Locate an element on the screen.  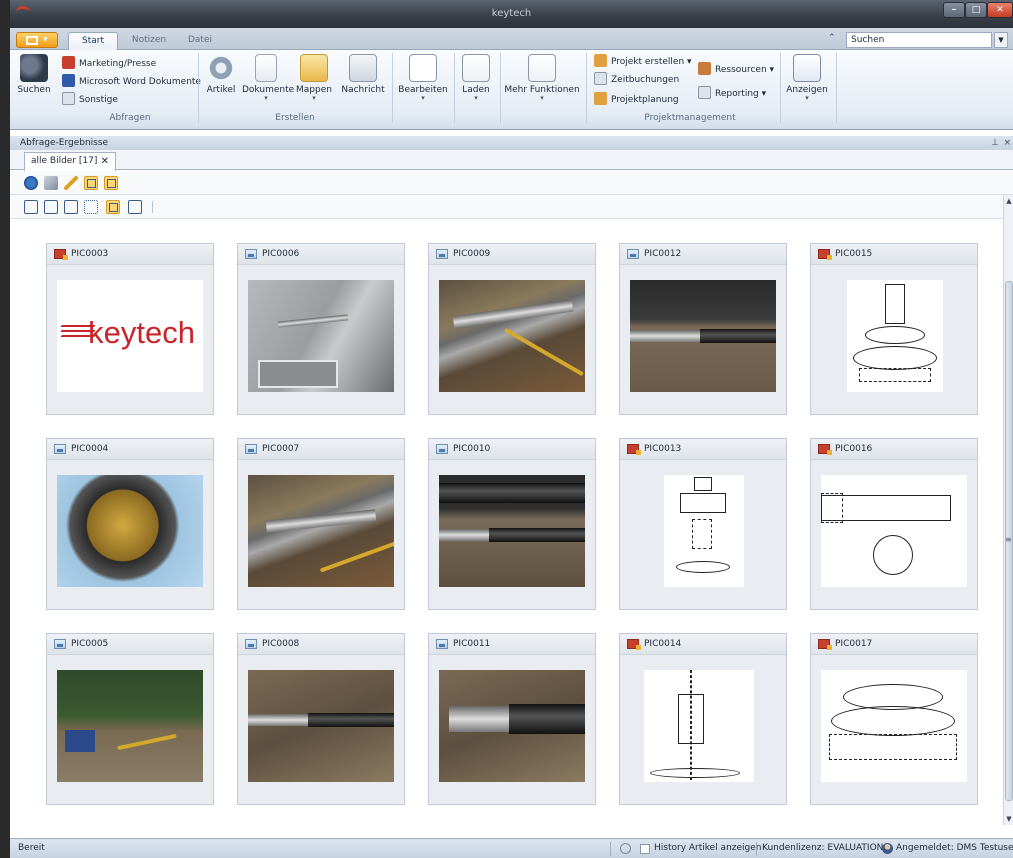
suchen-button: Suchen is located at coordinates (34, 74).